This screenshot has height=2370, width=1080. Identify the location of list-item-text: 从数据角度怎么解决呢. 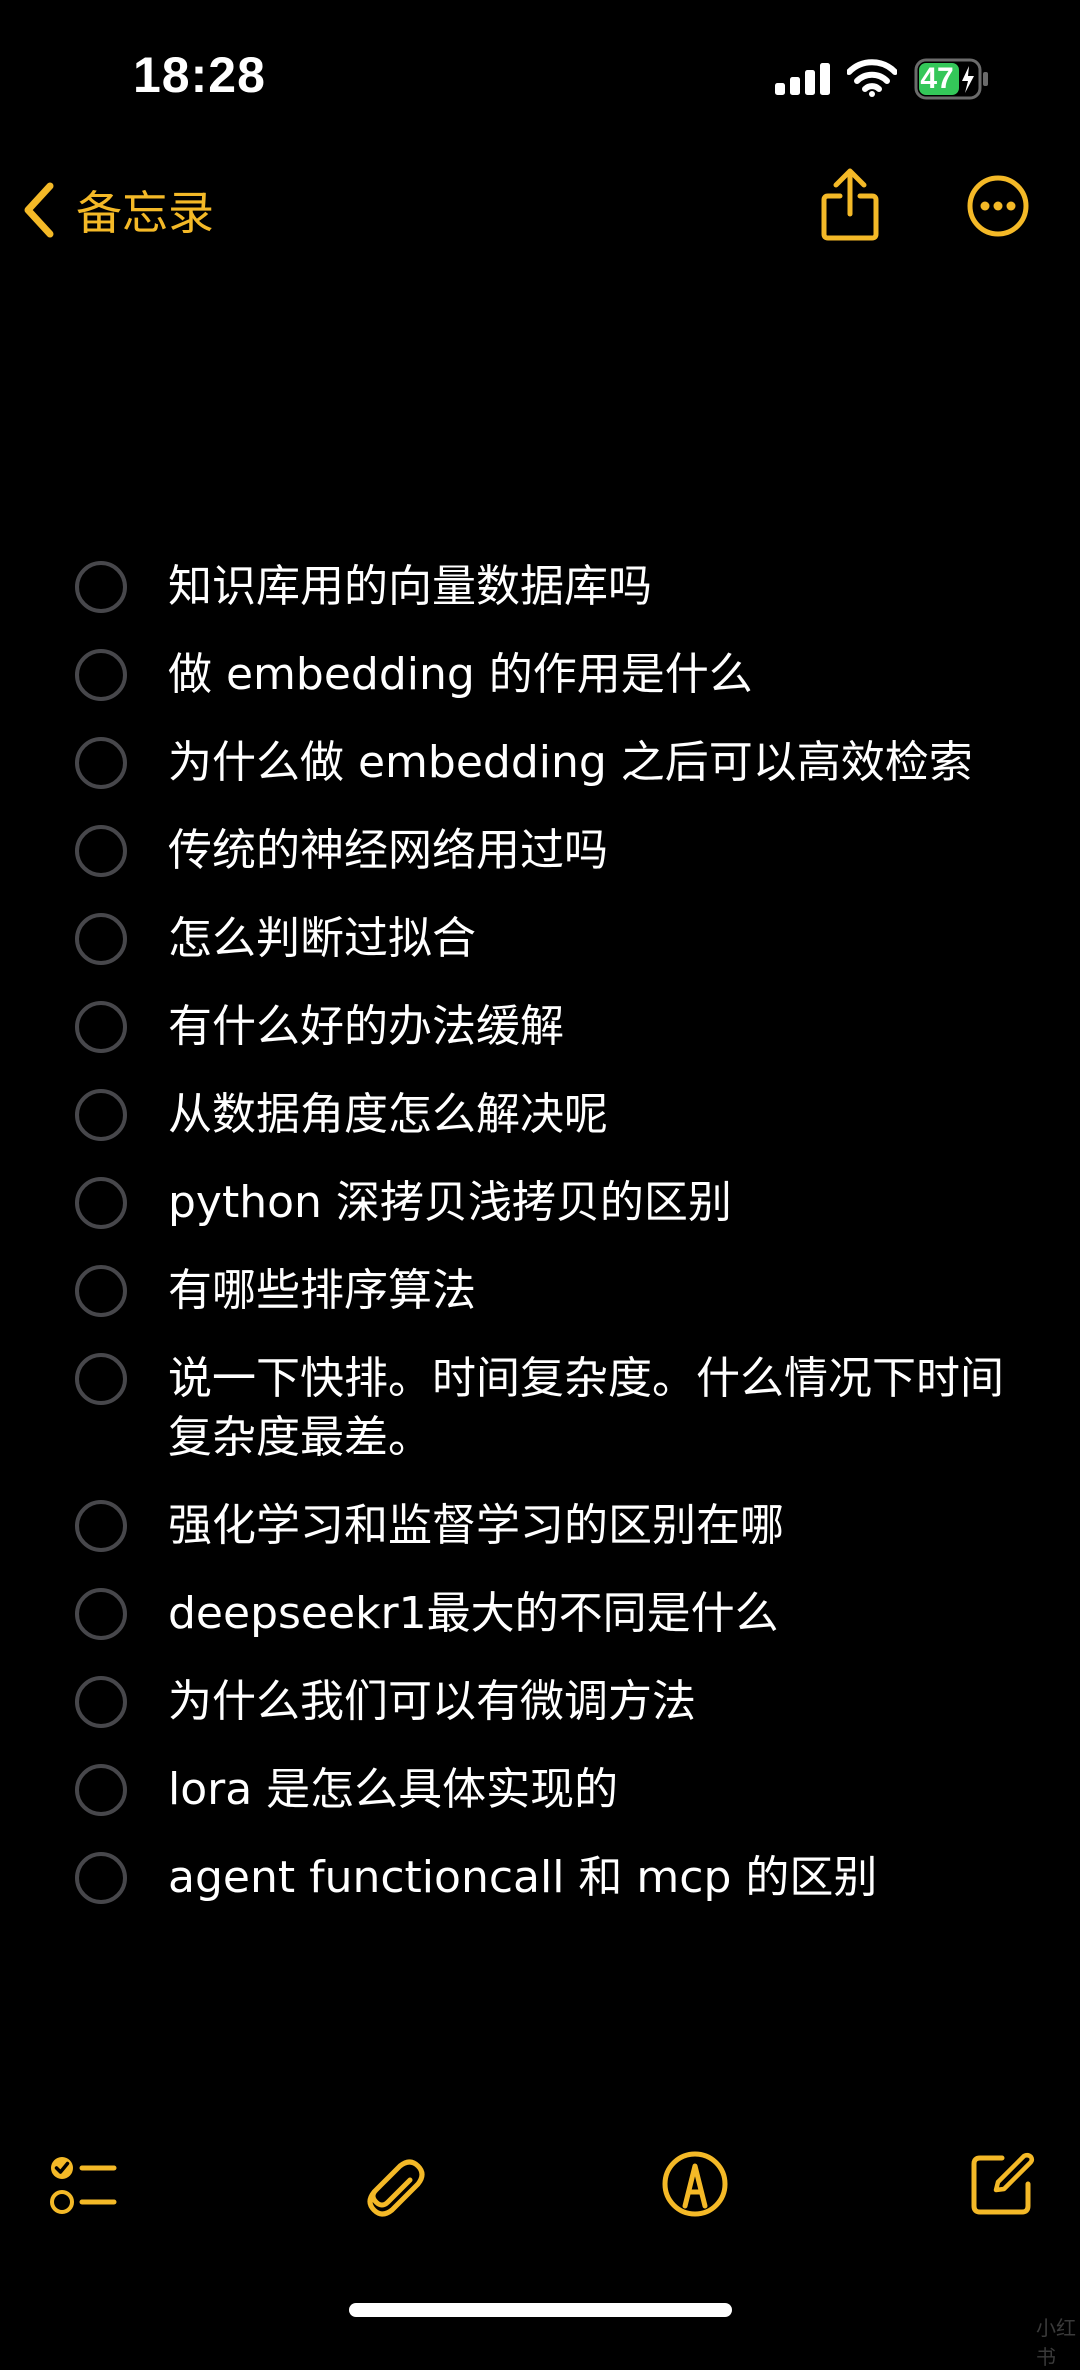
(598, 1109).